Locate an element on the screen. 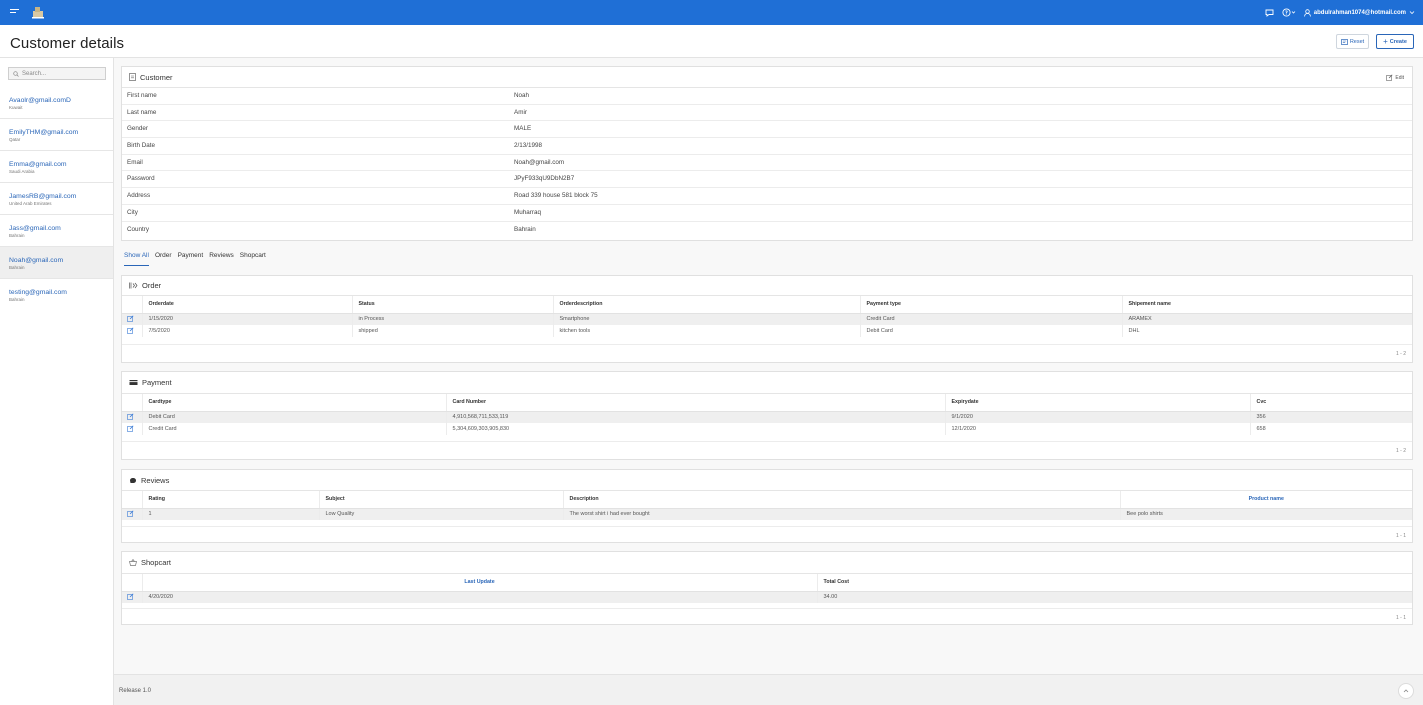  user-icon is located at coordinates (1307, 12).